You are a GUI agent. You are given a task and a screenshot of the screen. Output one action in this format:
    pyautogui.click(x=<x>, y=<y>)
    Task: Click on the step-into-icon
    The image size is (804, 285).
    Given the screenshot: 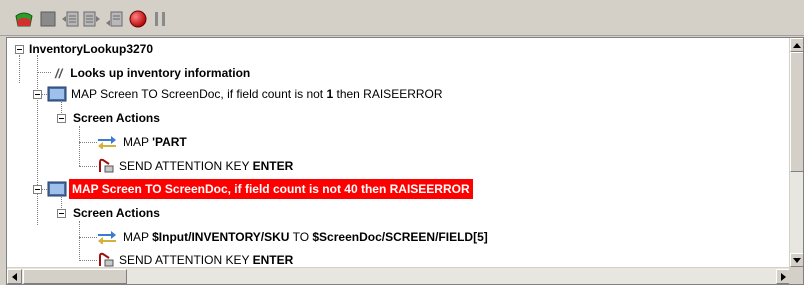 What is the action you would take?
    pyautogui.click(x=70, y=19)
    